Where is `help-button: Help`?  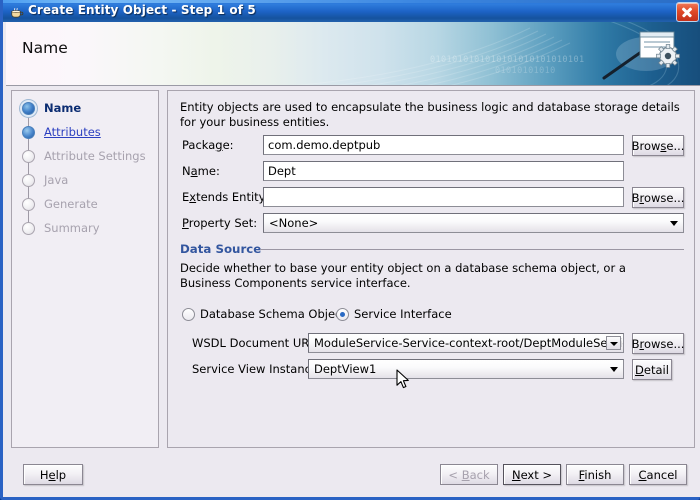
help-button: Help is located at coordinates (53, 474).